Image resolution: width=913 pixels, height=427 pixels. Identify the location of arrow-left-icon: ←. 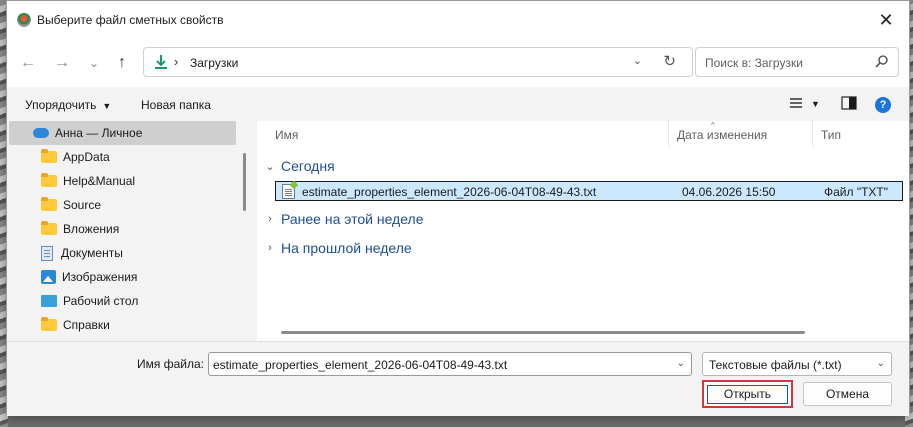
(28, 62).